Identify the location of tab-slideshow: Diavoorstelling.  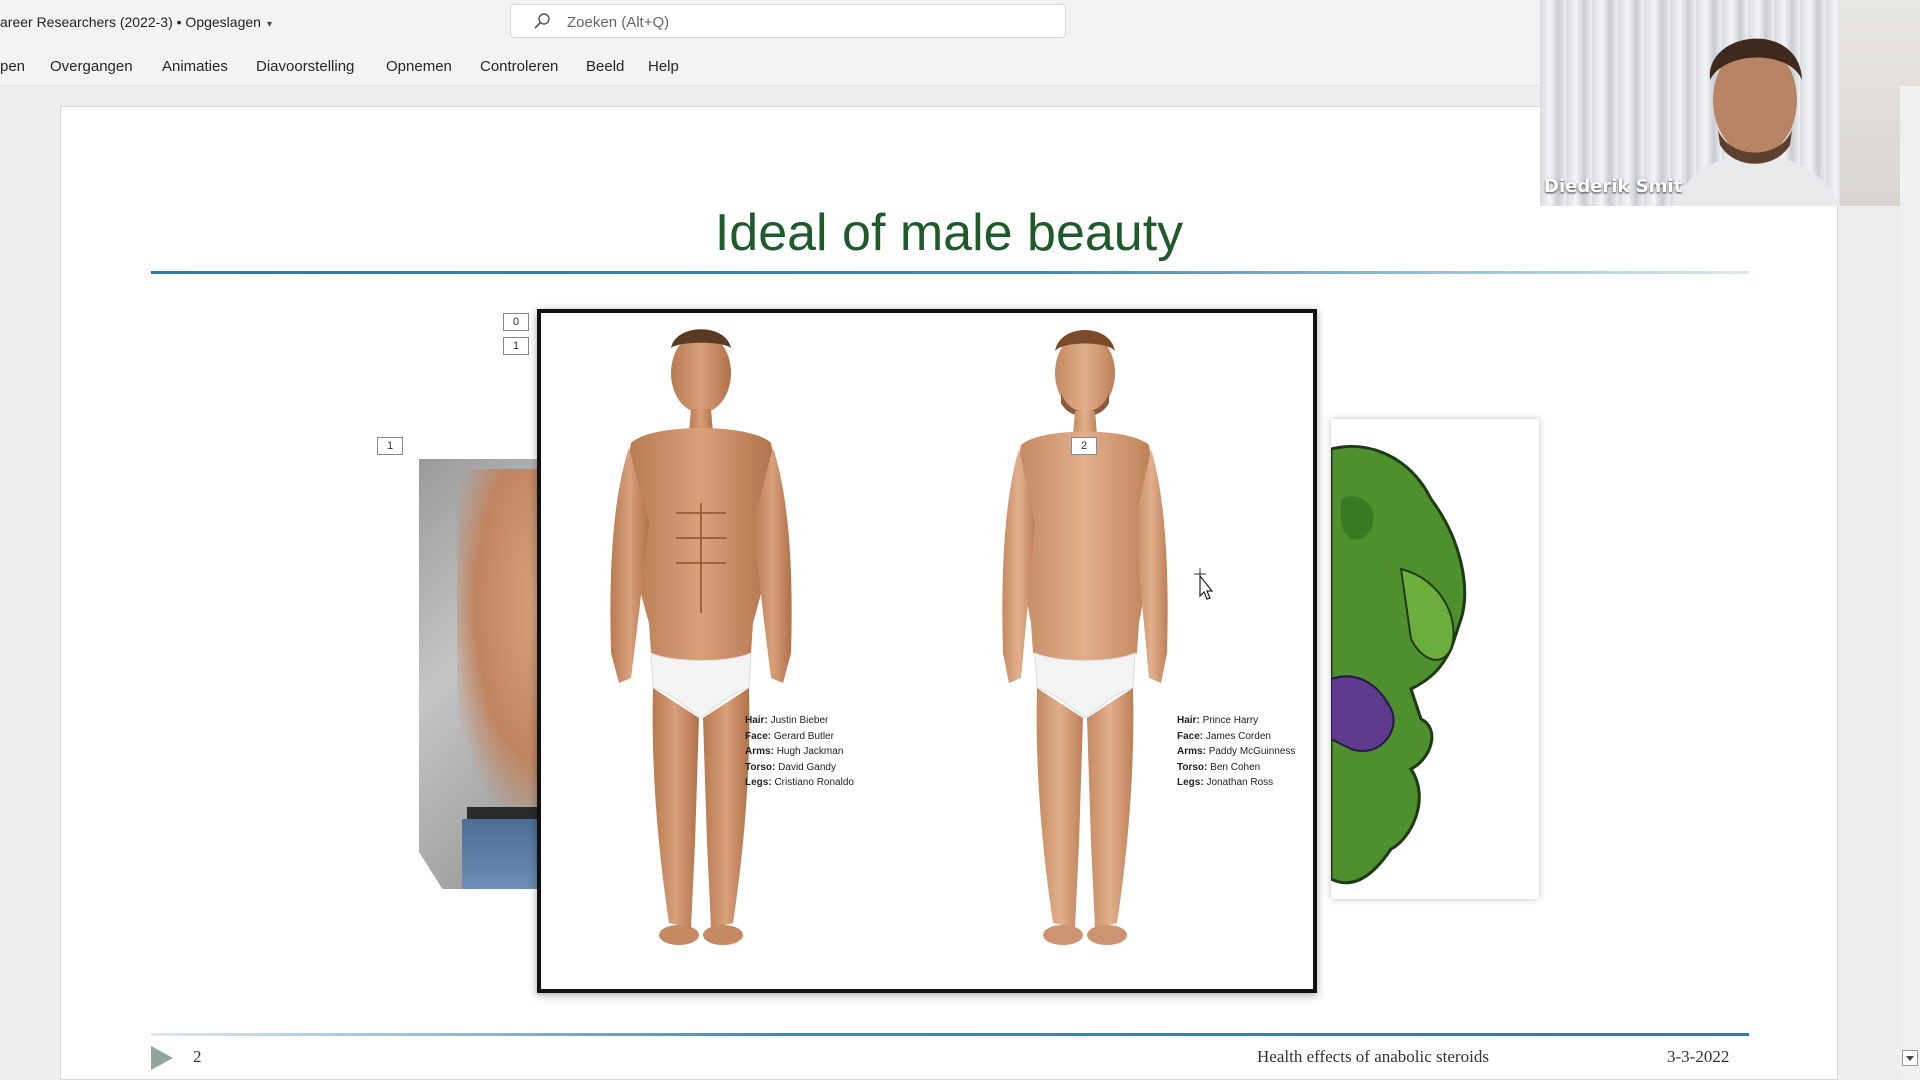
(305, 66).